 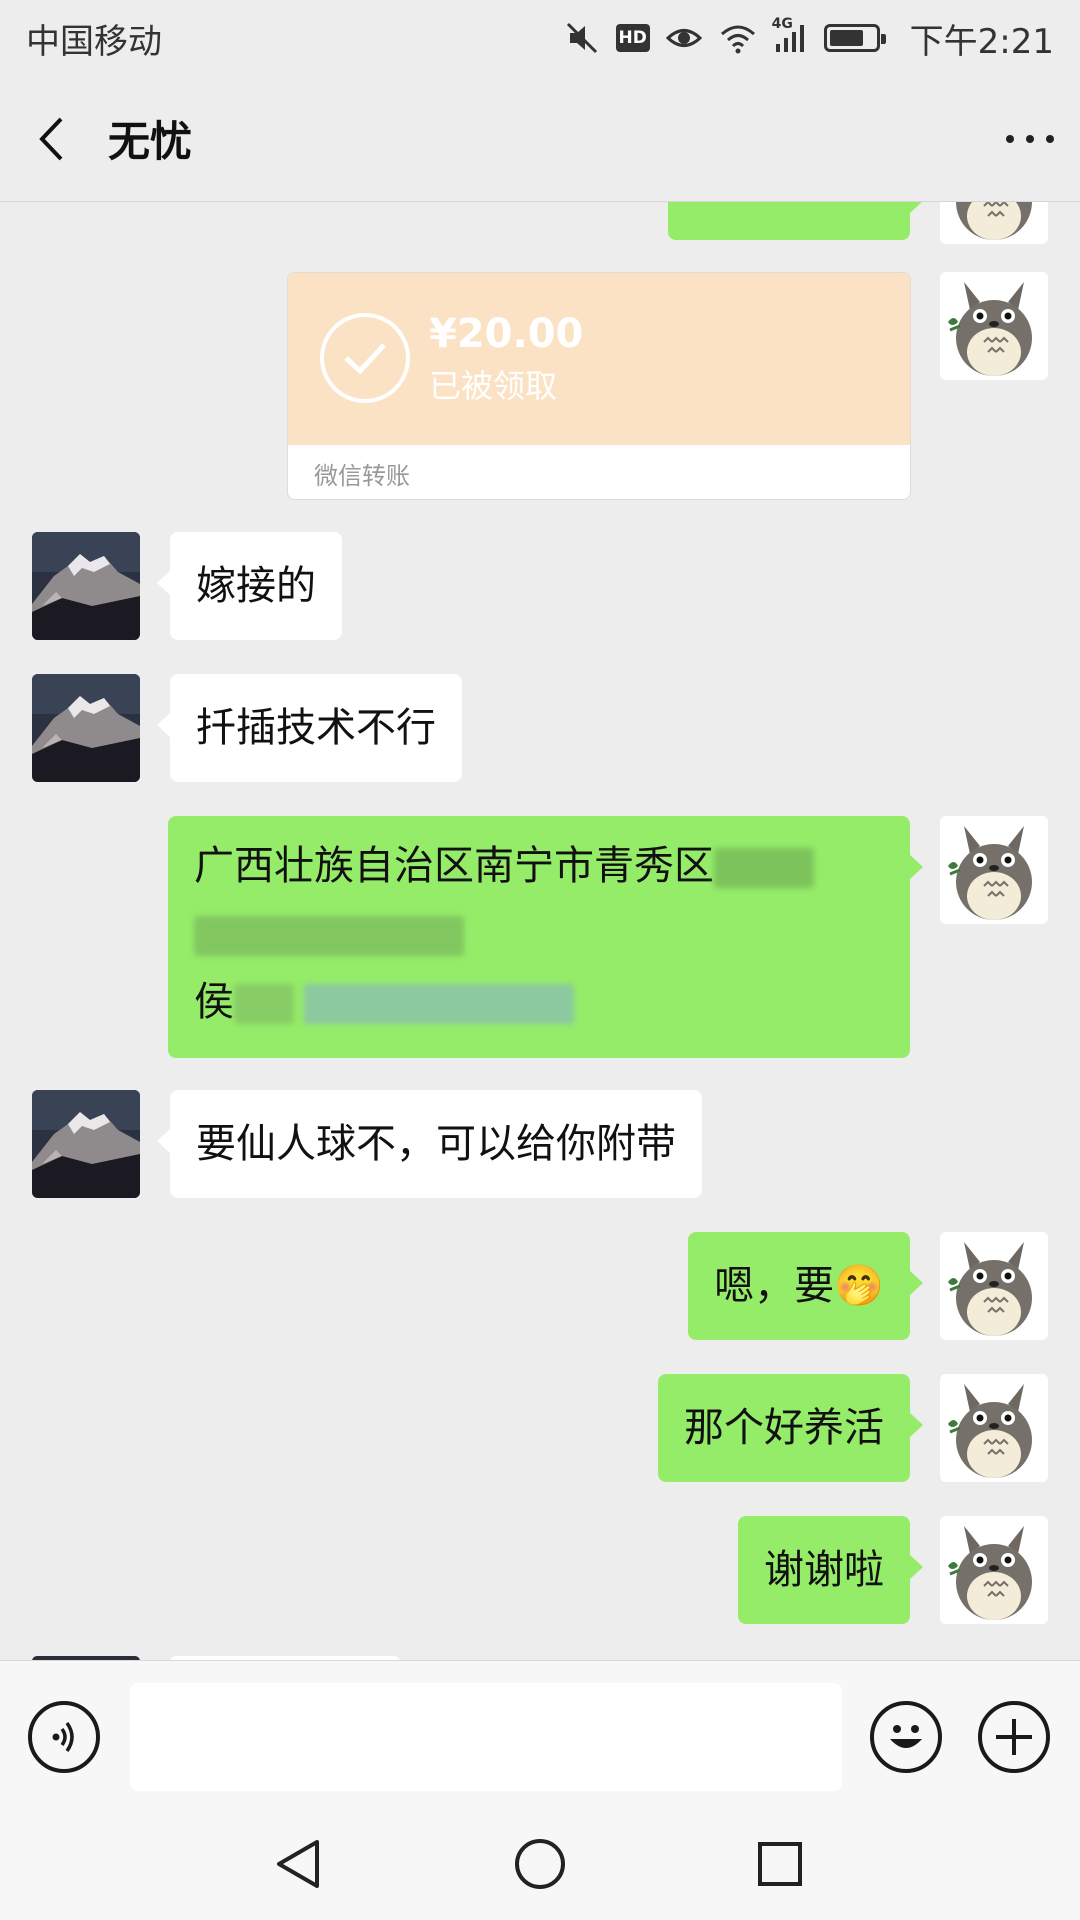 I want to click on emoji-icon, so click(x=906, y=1736).